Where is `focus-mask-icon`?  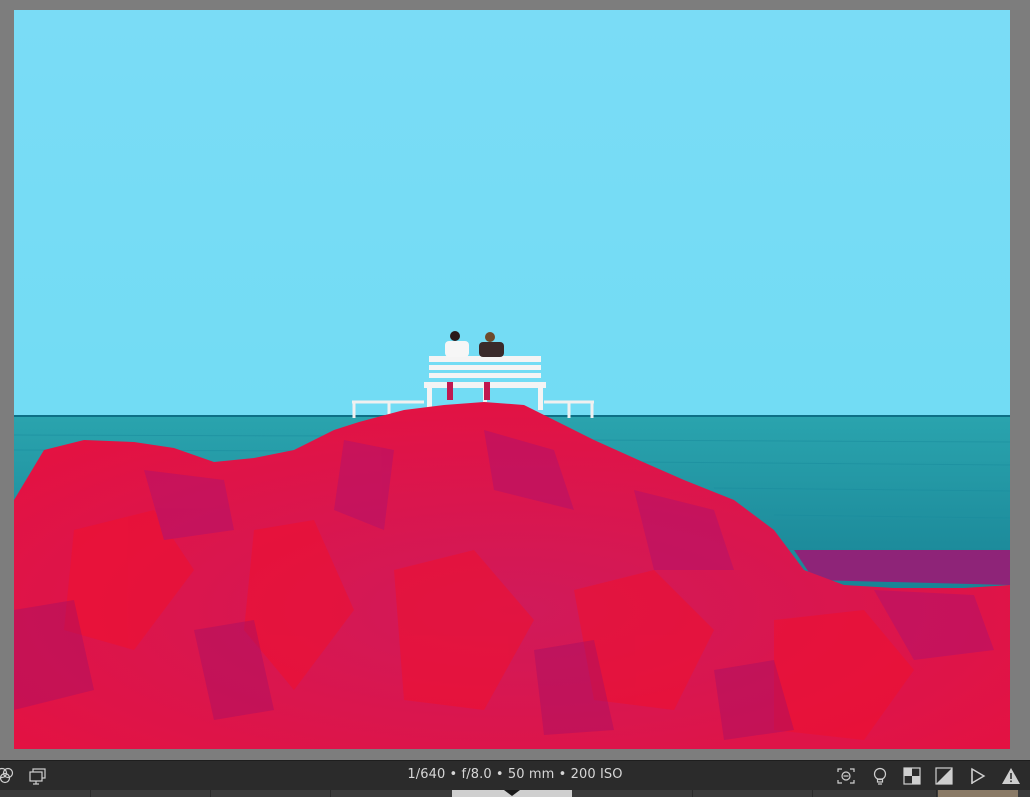
focus-mask-icon is located at coordinates (846, 776).